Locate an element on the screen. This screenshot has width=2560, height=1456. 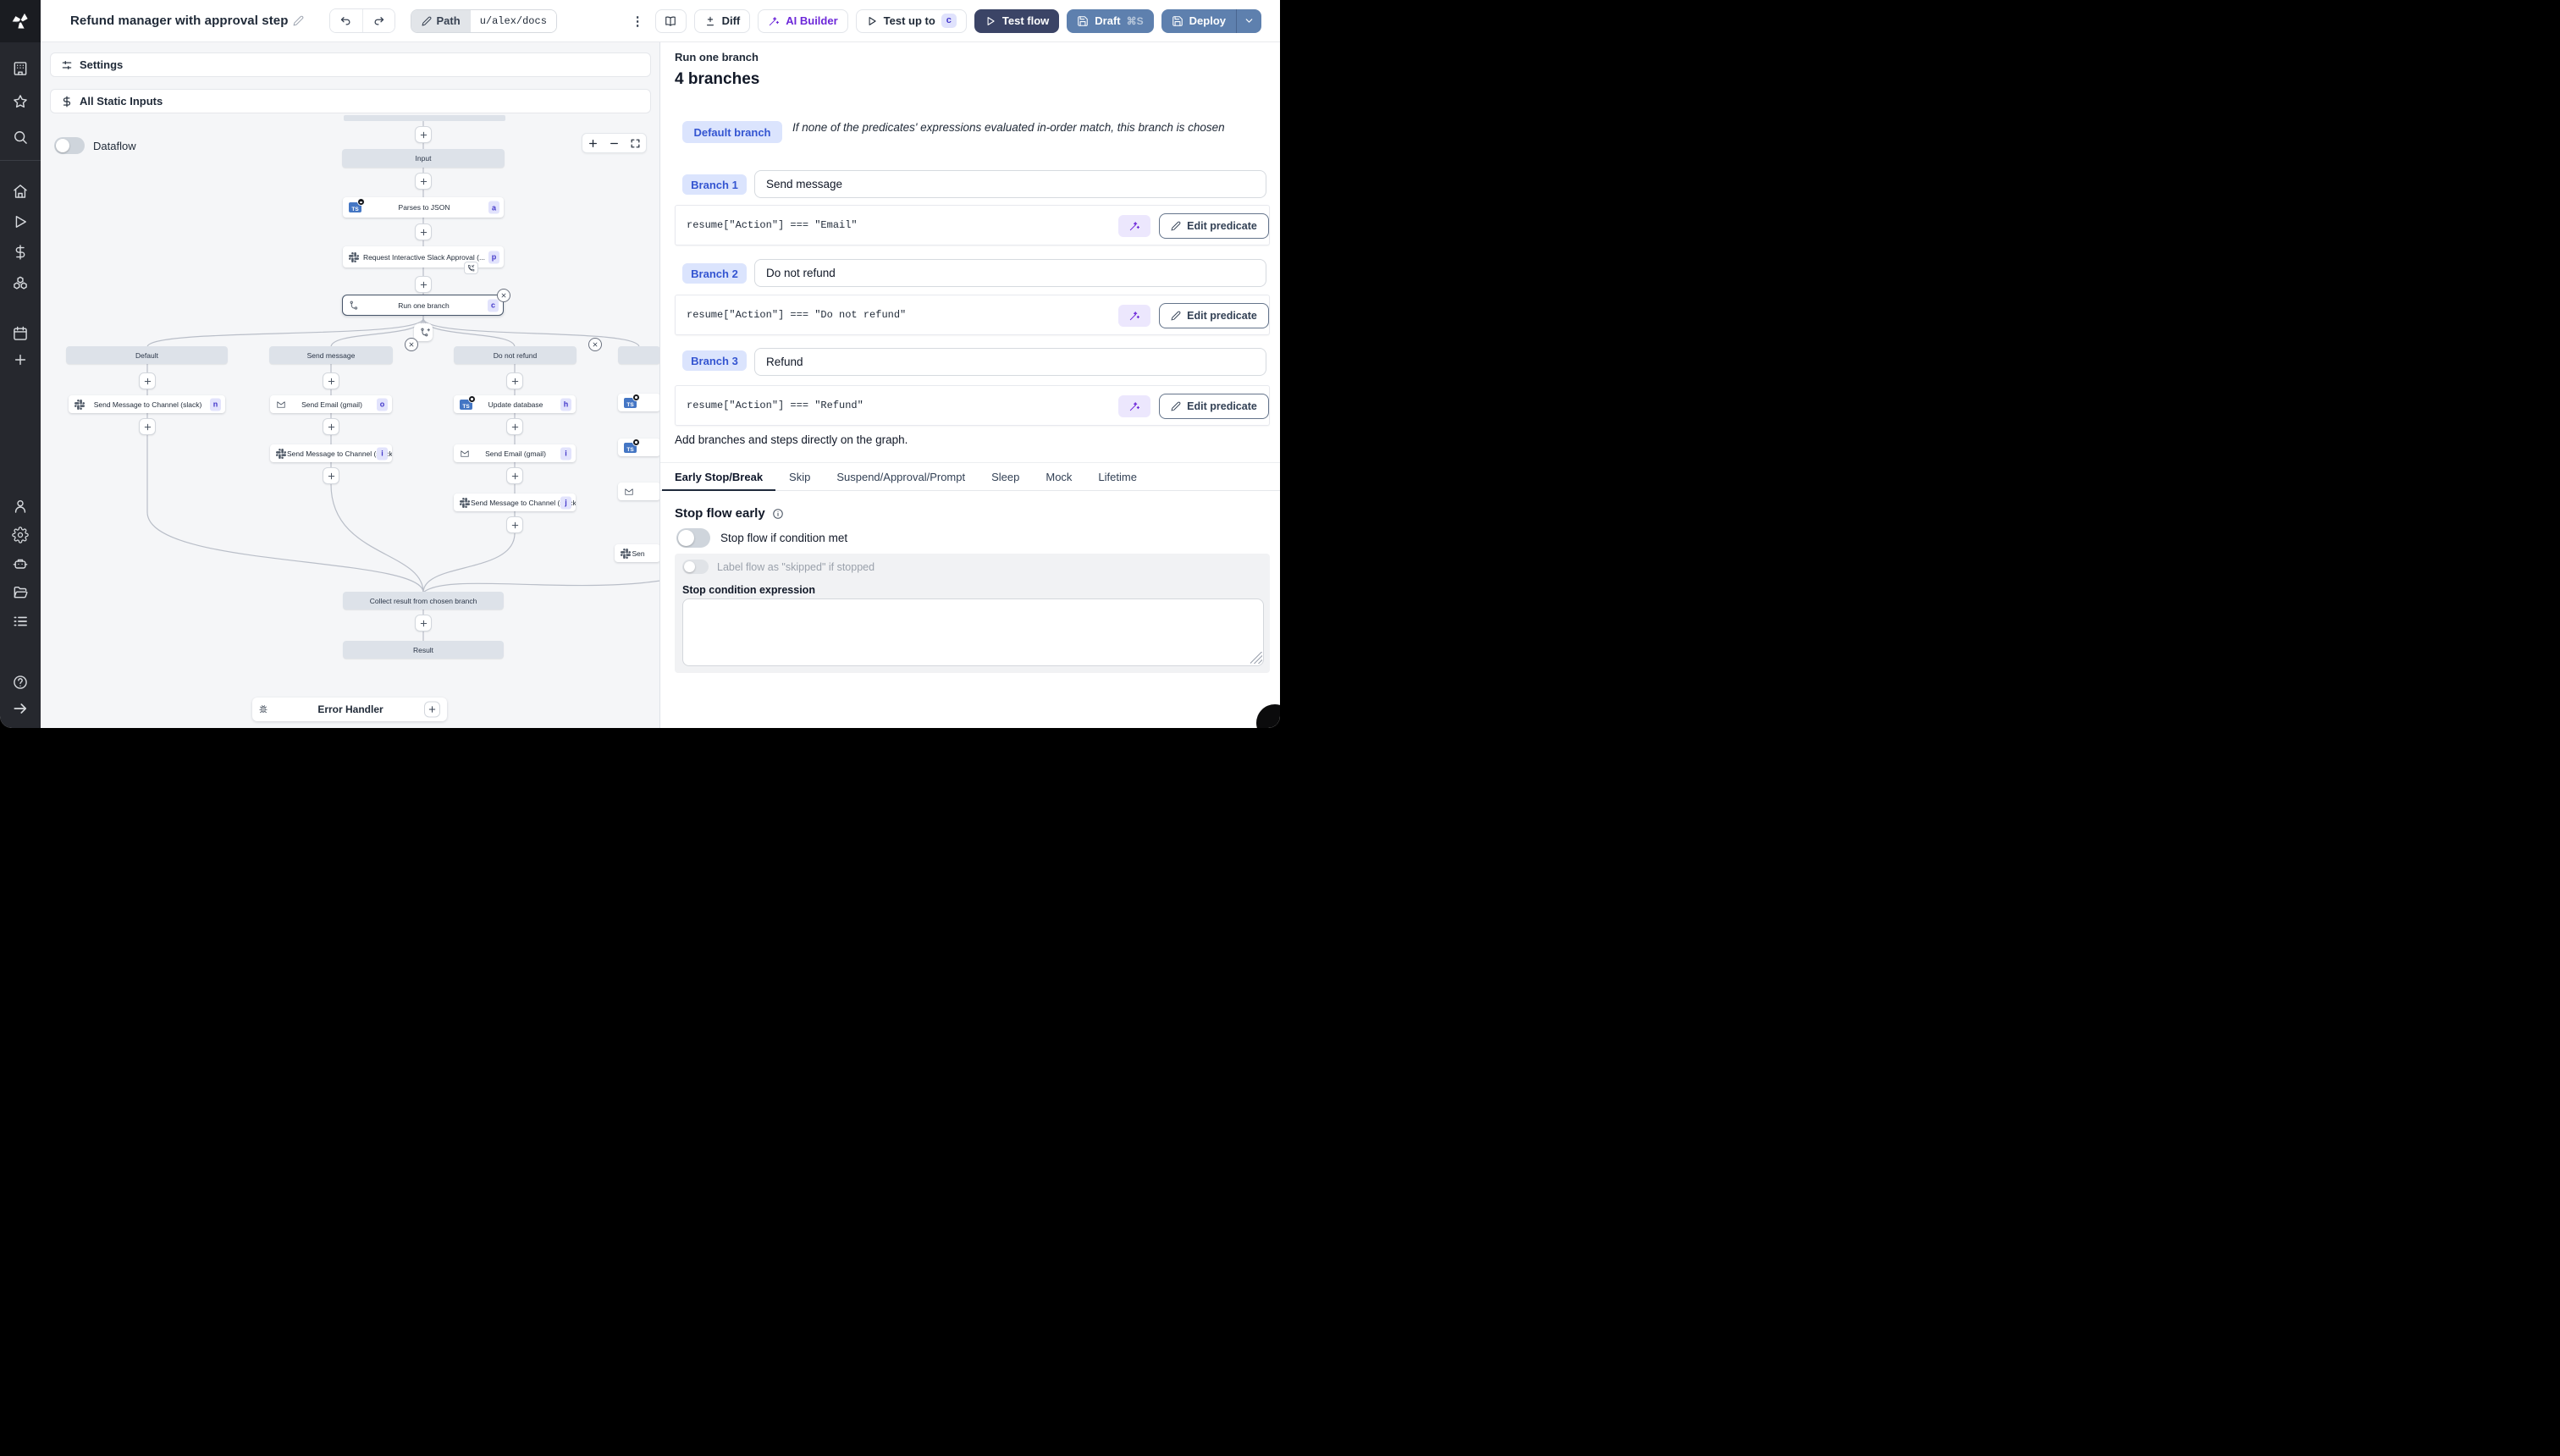
graph-node-result: Result is located at coordinates (423, 650).